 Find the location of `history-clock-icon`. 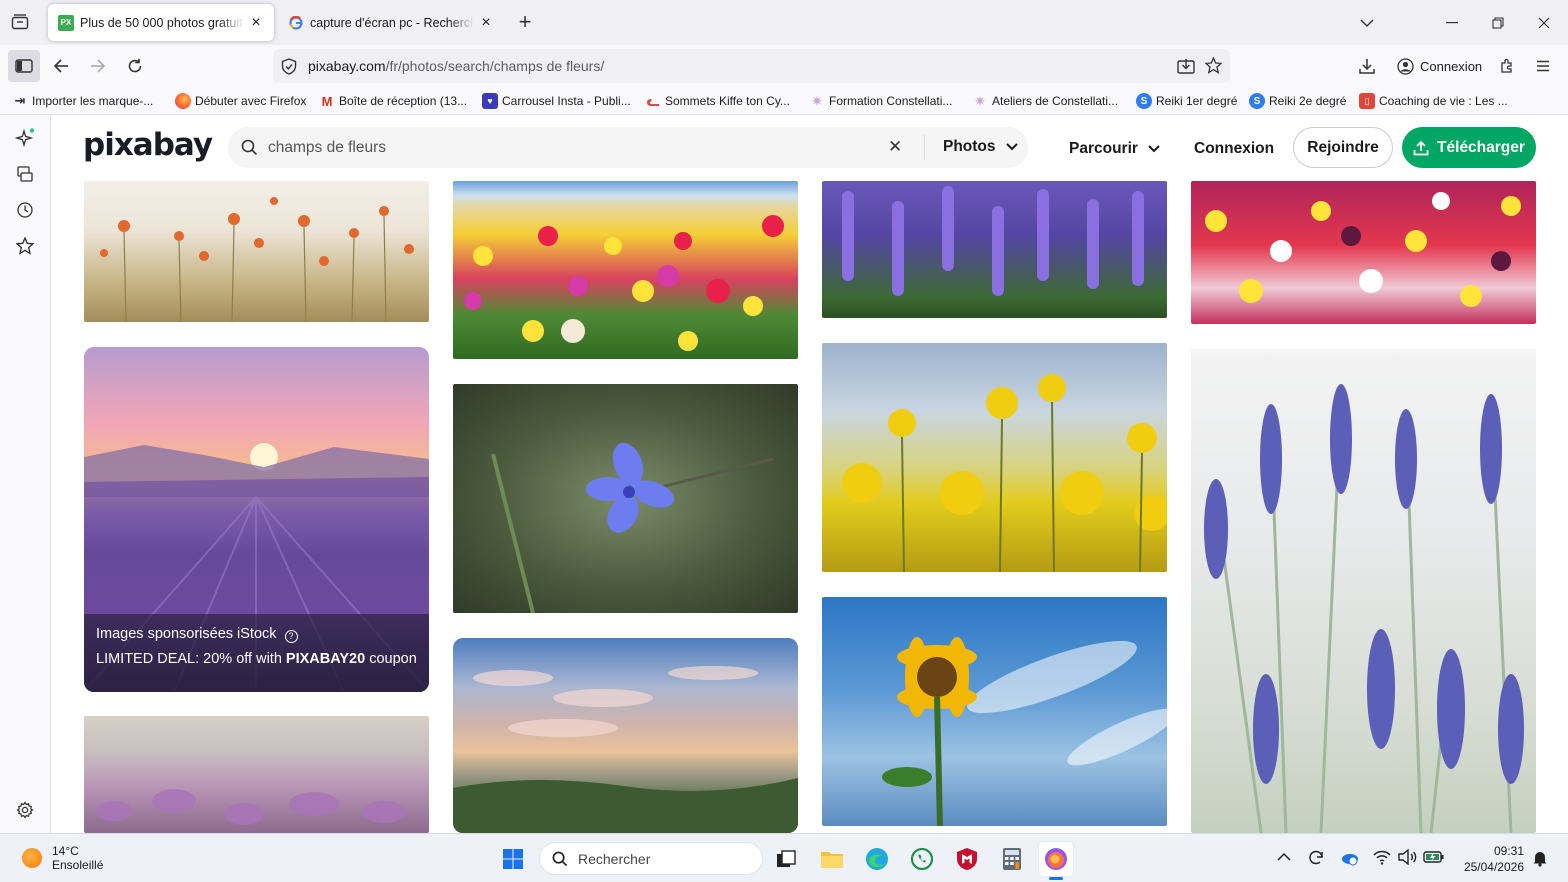

history-clock-icon is located at coordinates (25, 210).